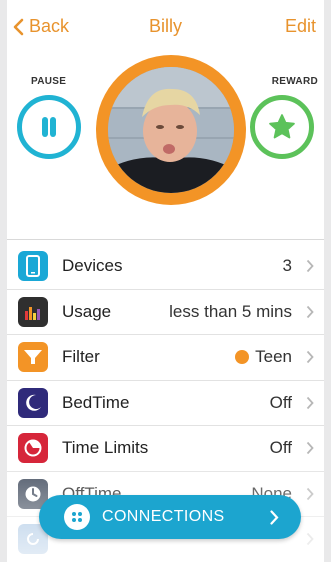 The width and height of the screenshot is (331, 562). I want to click on connections-button: CONNECTIONS, so click(170, 517).